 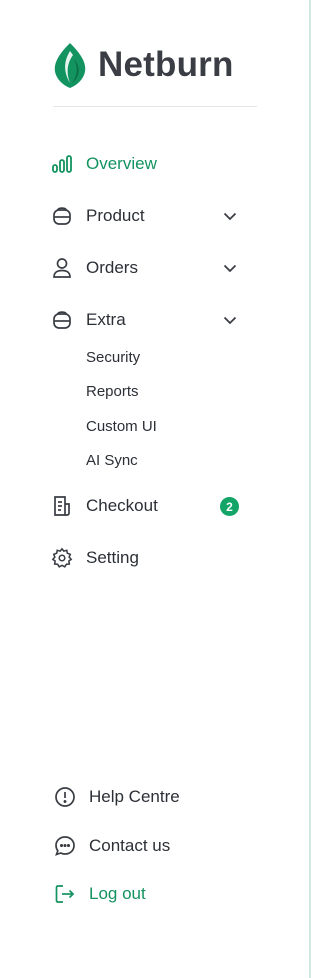 I want to click on contact-us-link: Contact us, so click(x=111, y=846).